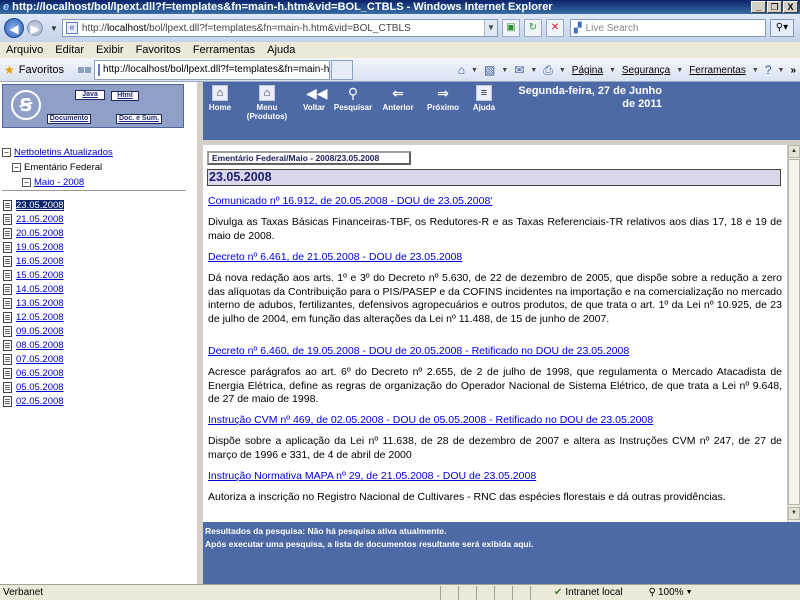  I want to click on menu-produtos-button: ⌂ Menu (Produtos), so click(267, 103).